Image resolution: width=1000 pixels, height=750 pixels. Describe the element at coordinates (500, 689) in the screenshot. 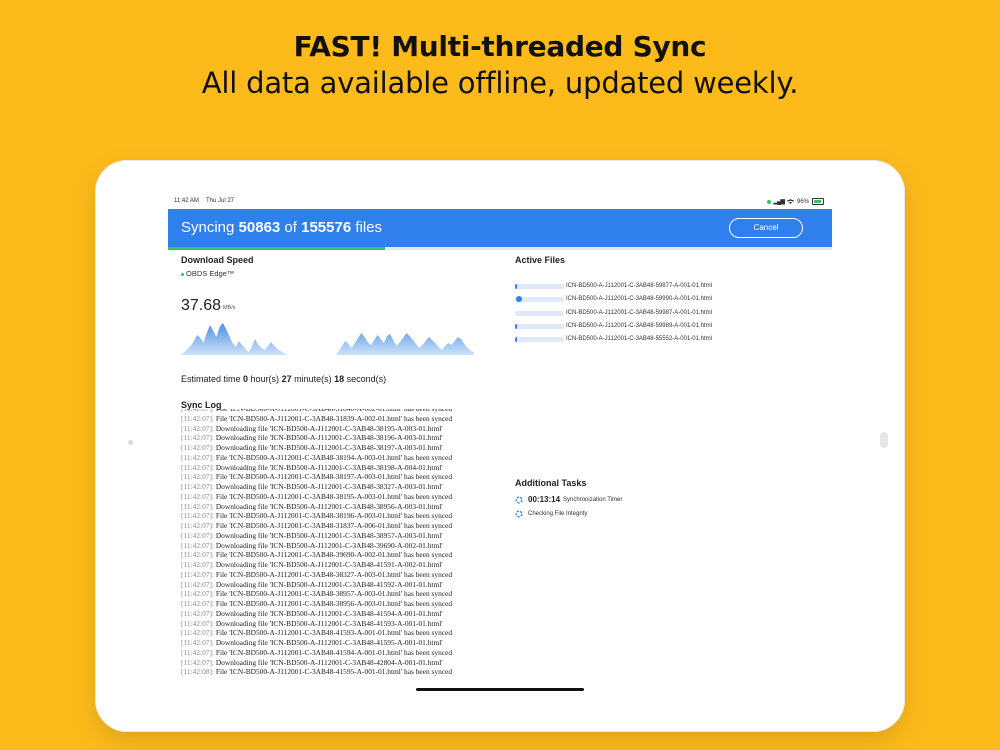

I see `home-indicator` at that location.